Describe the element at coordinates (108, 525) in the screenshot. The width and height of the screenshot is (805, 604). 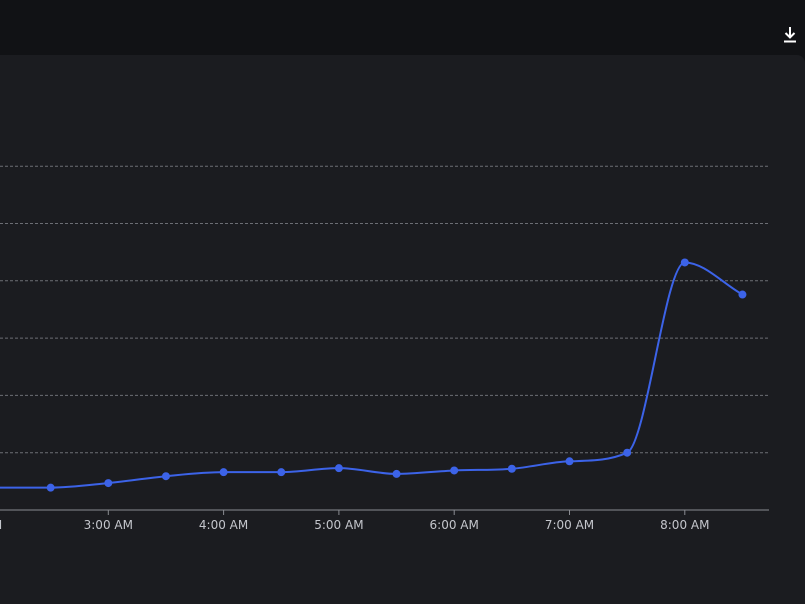
I see `x-tick-label-1: 3:00 AM` at that location.